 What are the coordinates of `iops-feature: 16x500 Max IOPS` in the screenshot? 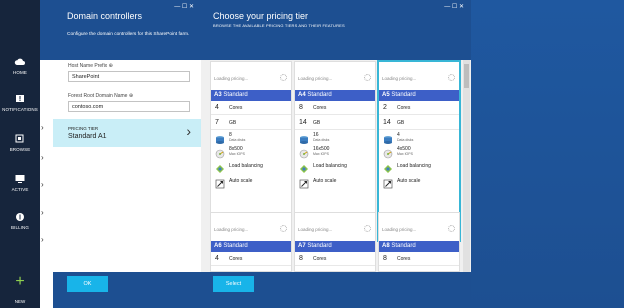 It's located at (335, 151).